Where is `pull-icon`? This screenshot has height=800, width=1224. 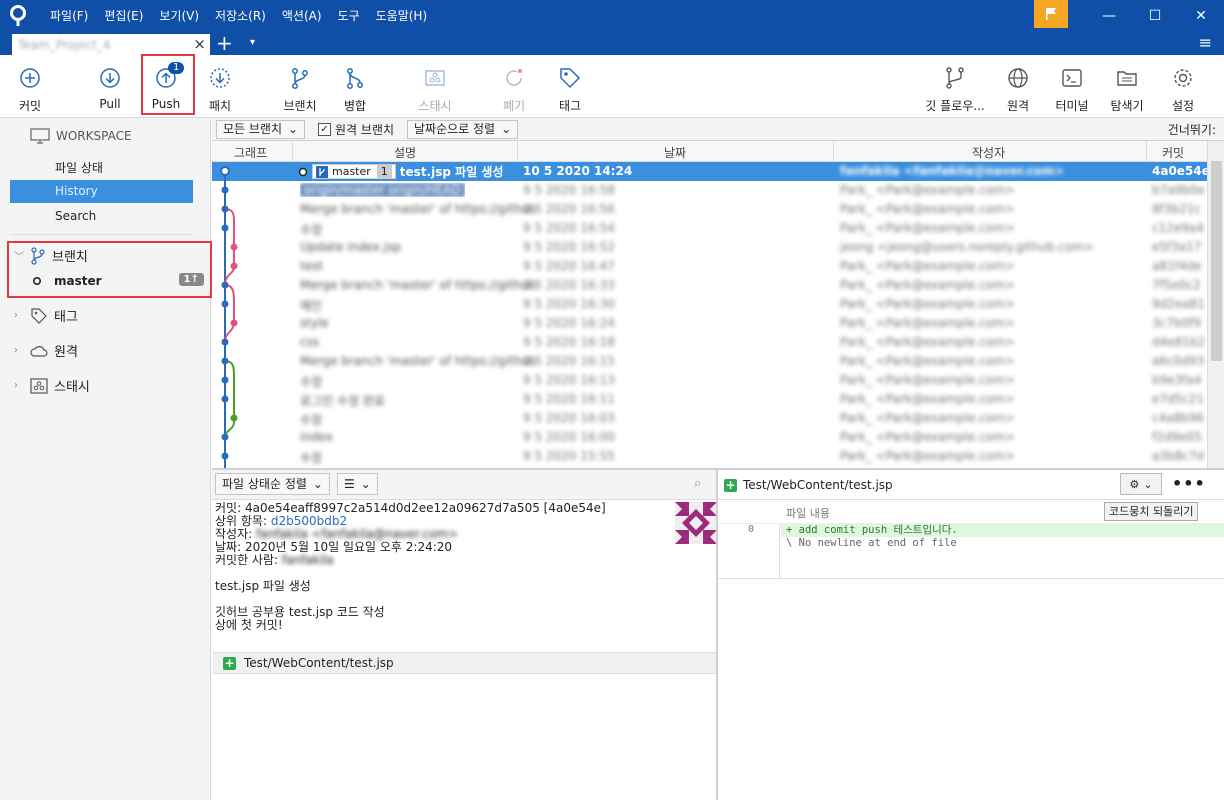 pull-icon is located at coordinates (110, 78).